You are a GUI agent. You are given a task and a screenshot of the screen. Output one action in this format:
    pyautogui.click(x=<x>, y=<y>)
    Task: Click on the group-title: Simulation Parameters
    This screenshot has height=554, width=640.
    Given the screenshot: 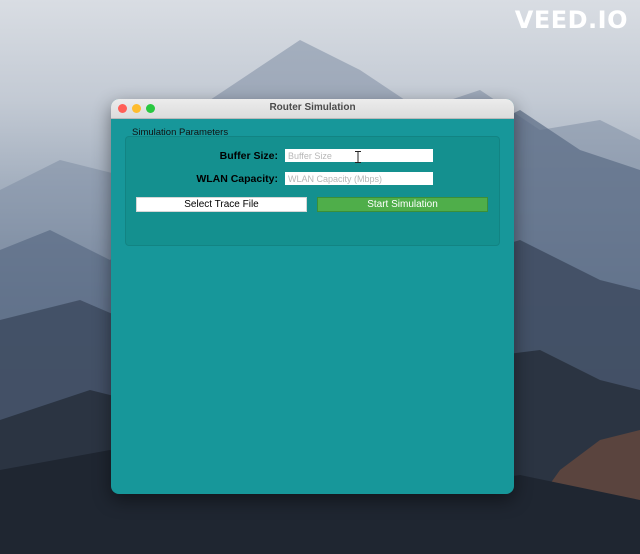 What is the action you would take?
    pyautogui.click(x=180, y=132)
    